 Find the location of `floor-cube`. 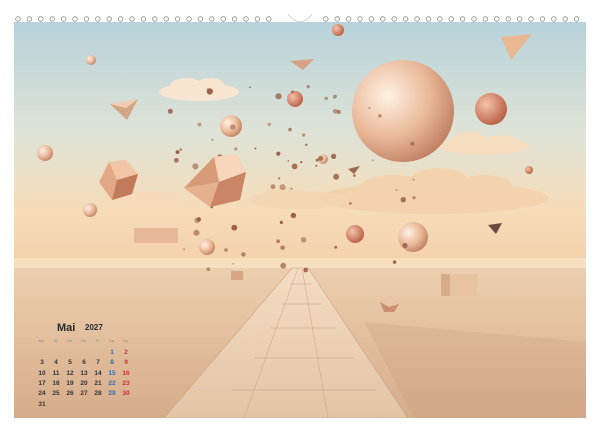

floor-cube is located at coordinates (459, 285).